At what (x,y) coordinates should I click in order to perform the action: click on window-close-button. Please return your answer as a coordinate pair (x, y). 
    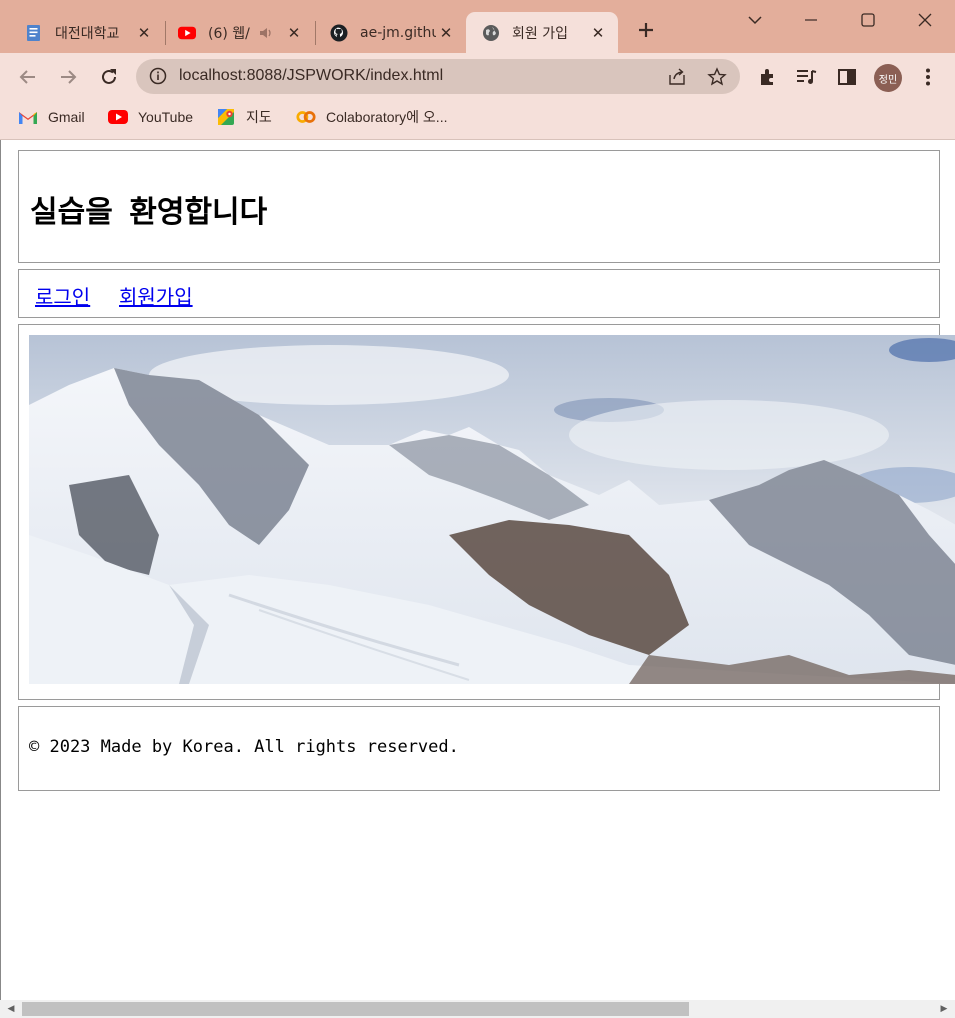
    Looking at the image, I should click on (925, 20).